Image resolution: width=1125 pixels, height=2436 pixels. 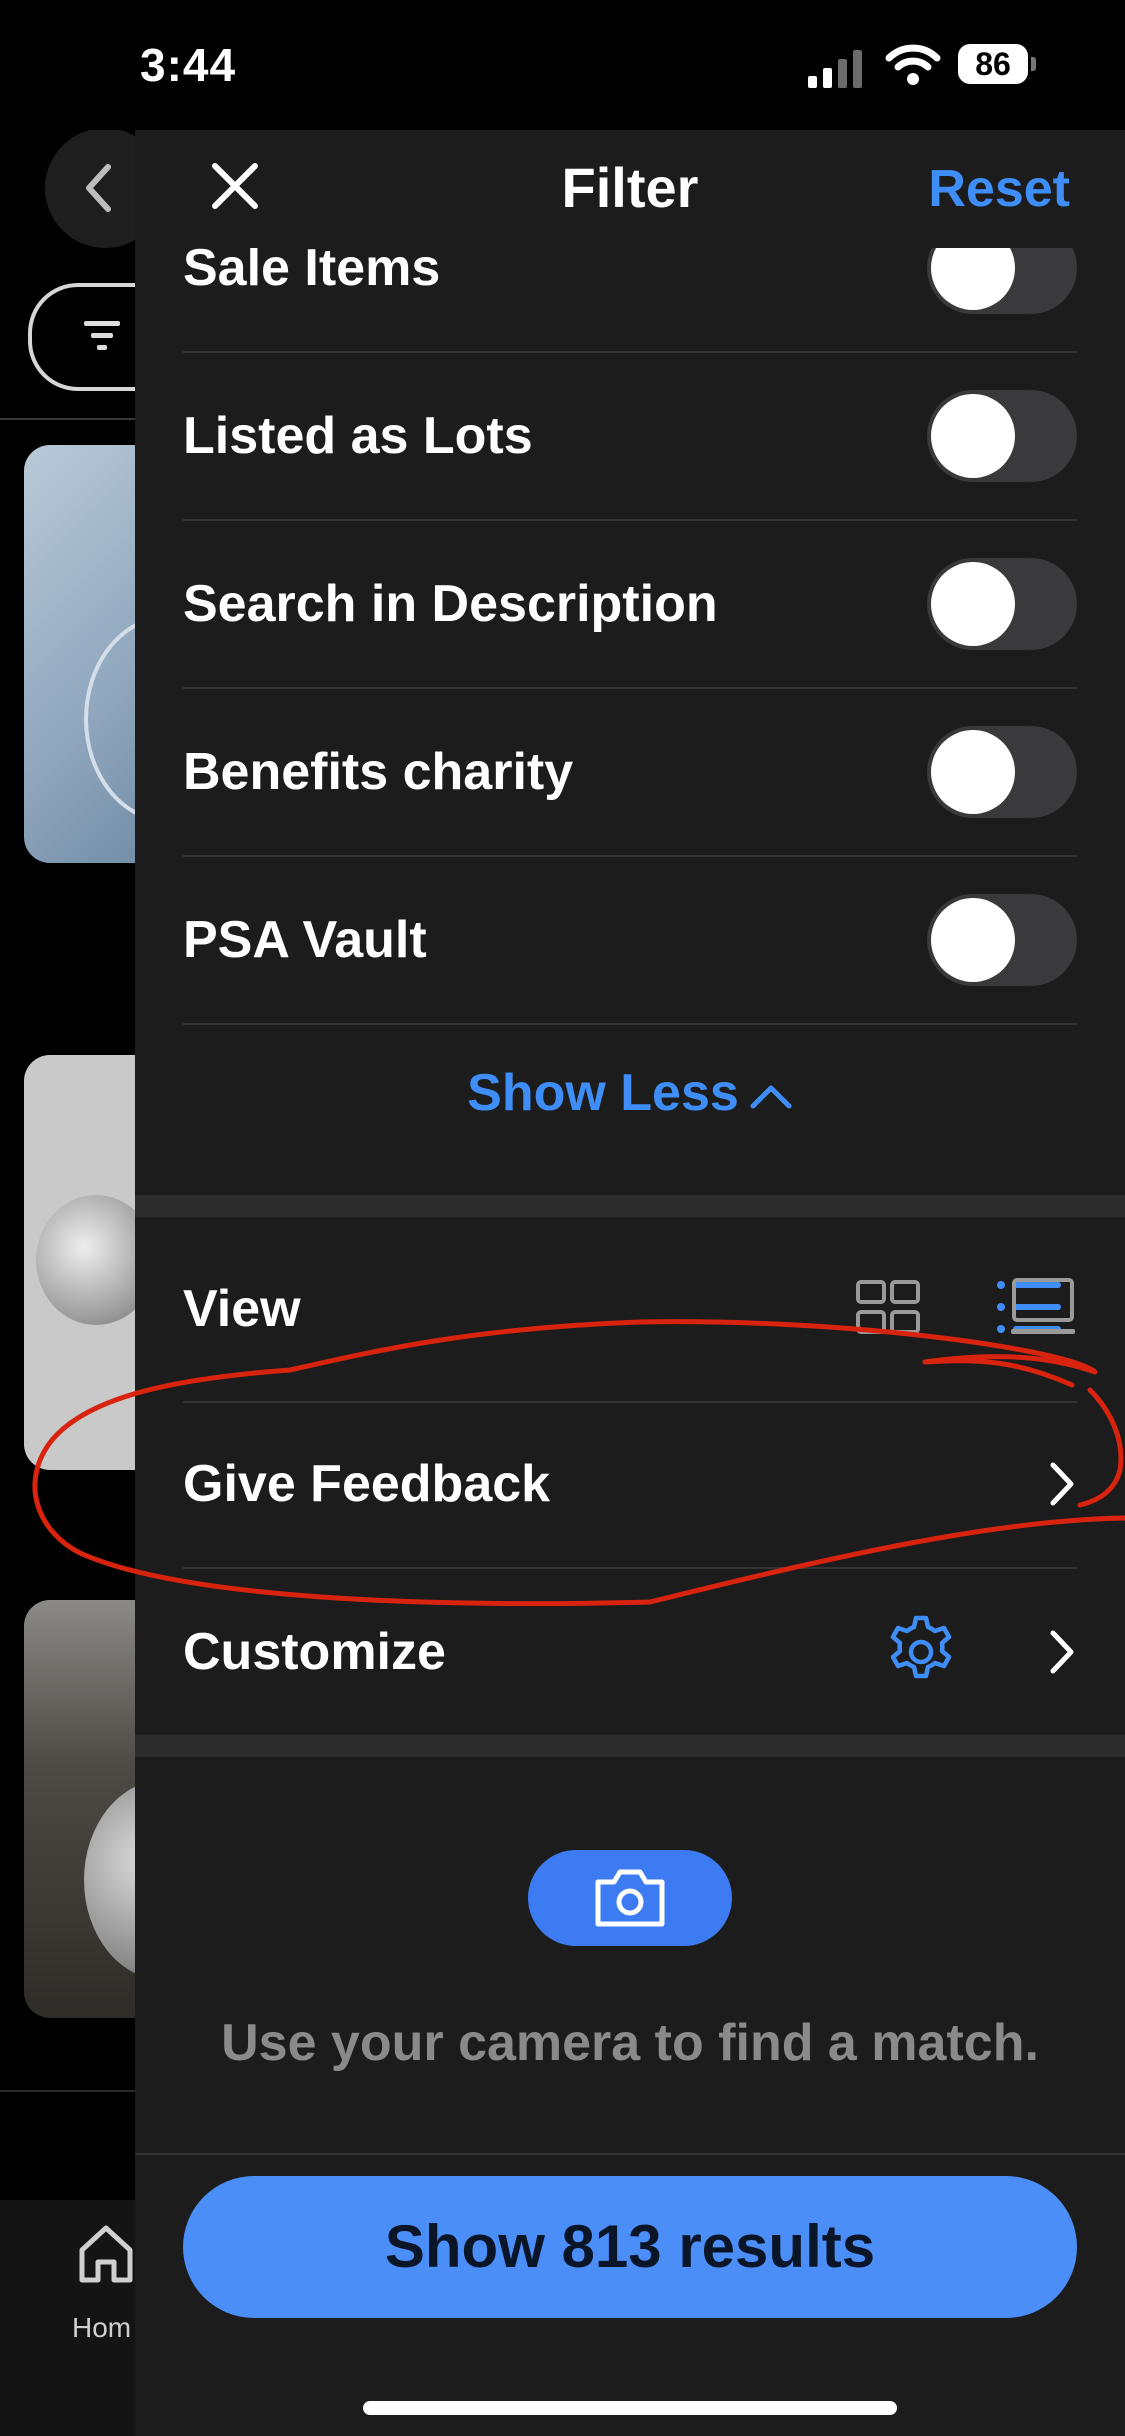 I want to click on close-icon, so click(x=235, y=186).